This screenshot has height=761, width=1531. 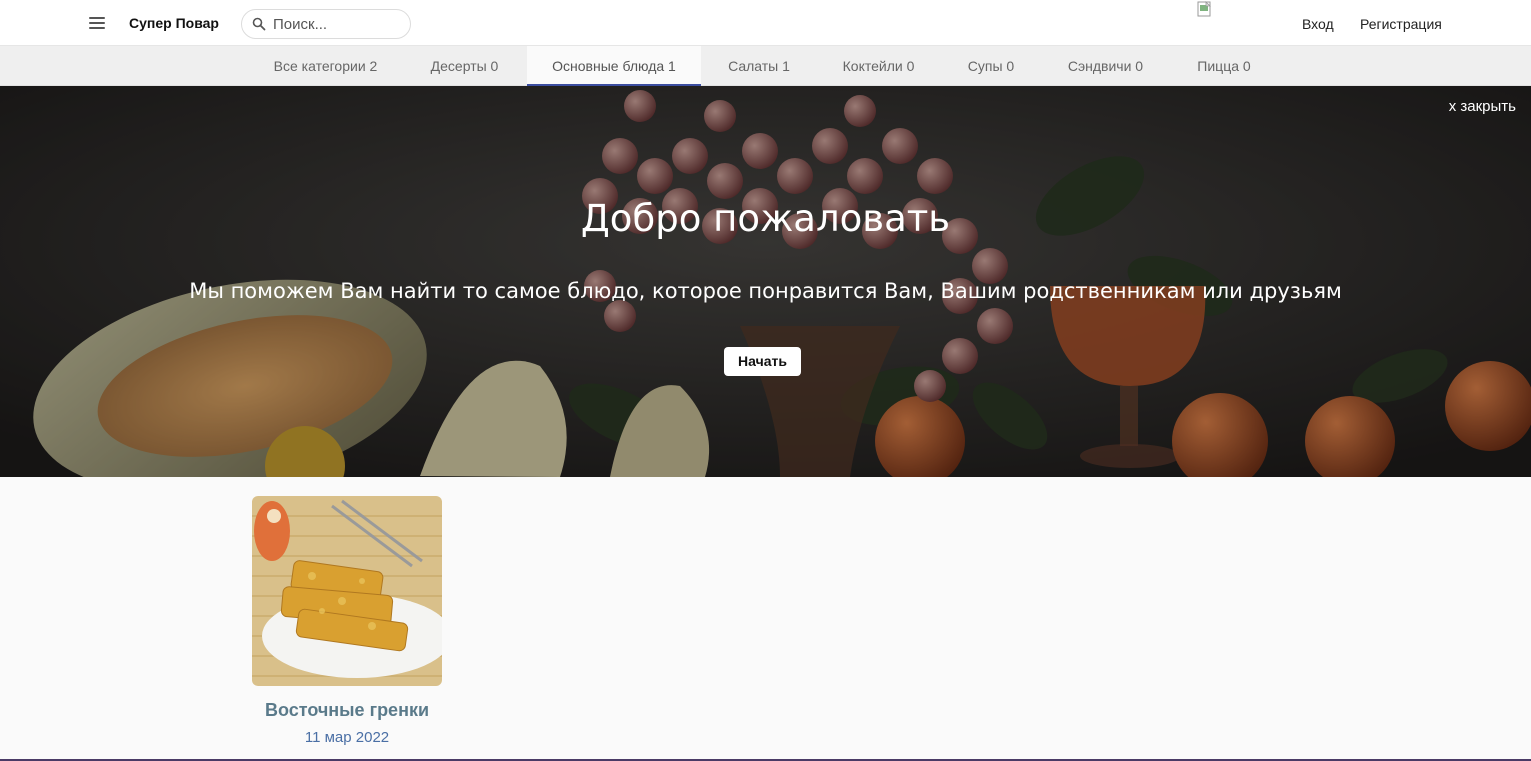 I want to click on tab-soups: Супы 0, so click(x=991, y=66).